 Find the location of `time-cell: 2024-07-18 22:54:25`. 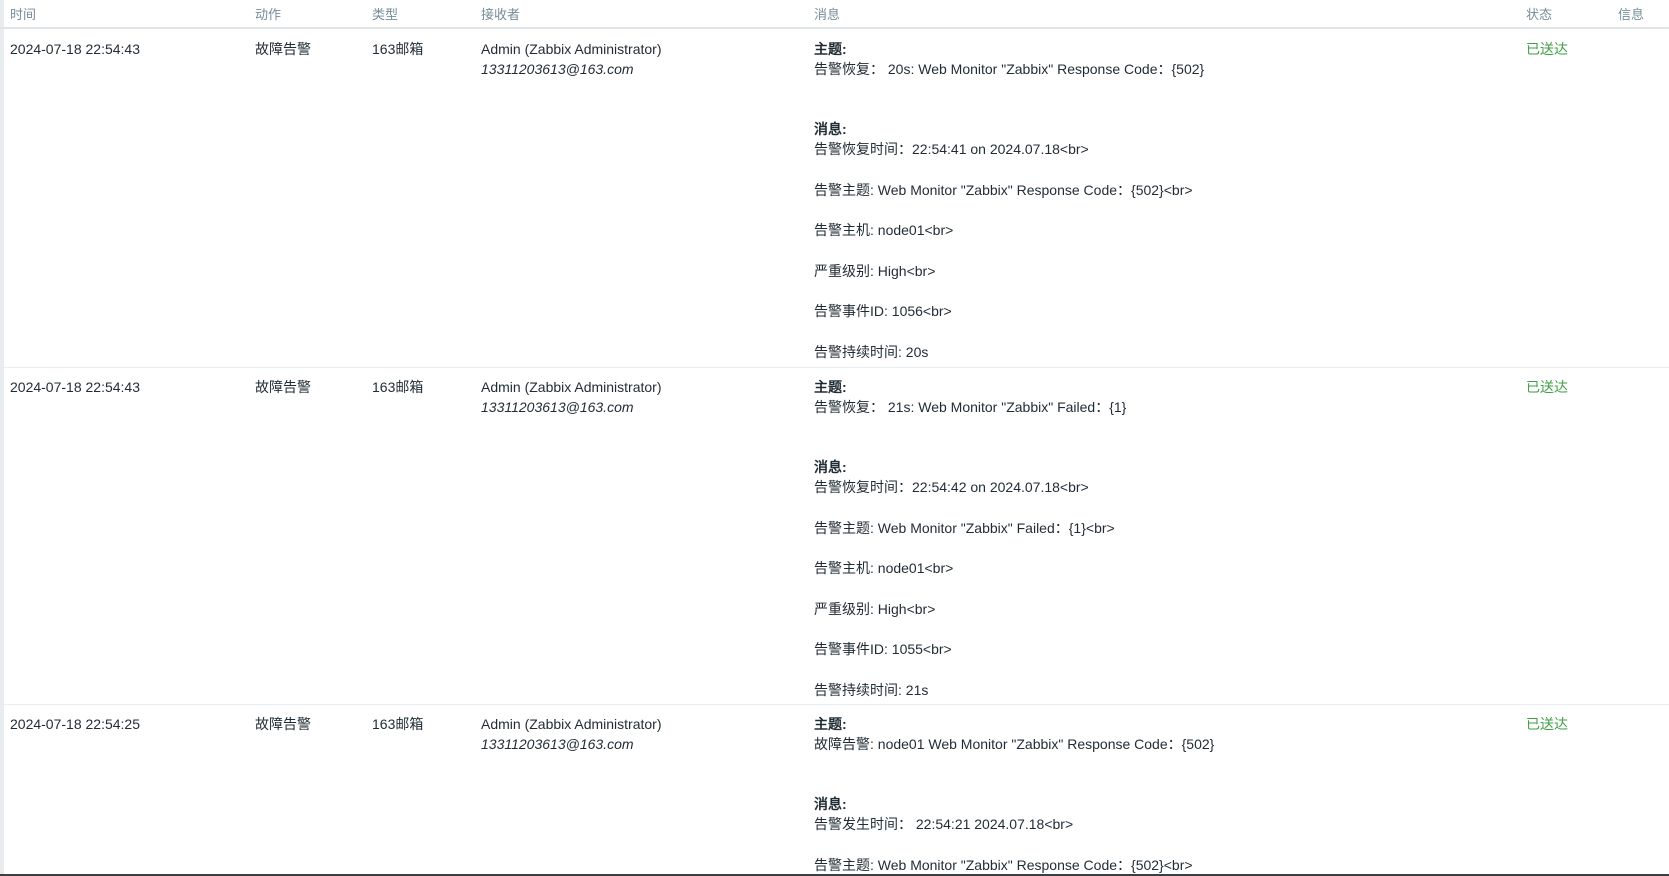

time-cell: 2024-07-18 22:54:25 is located at coordinates (75, 724).